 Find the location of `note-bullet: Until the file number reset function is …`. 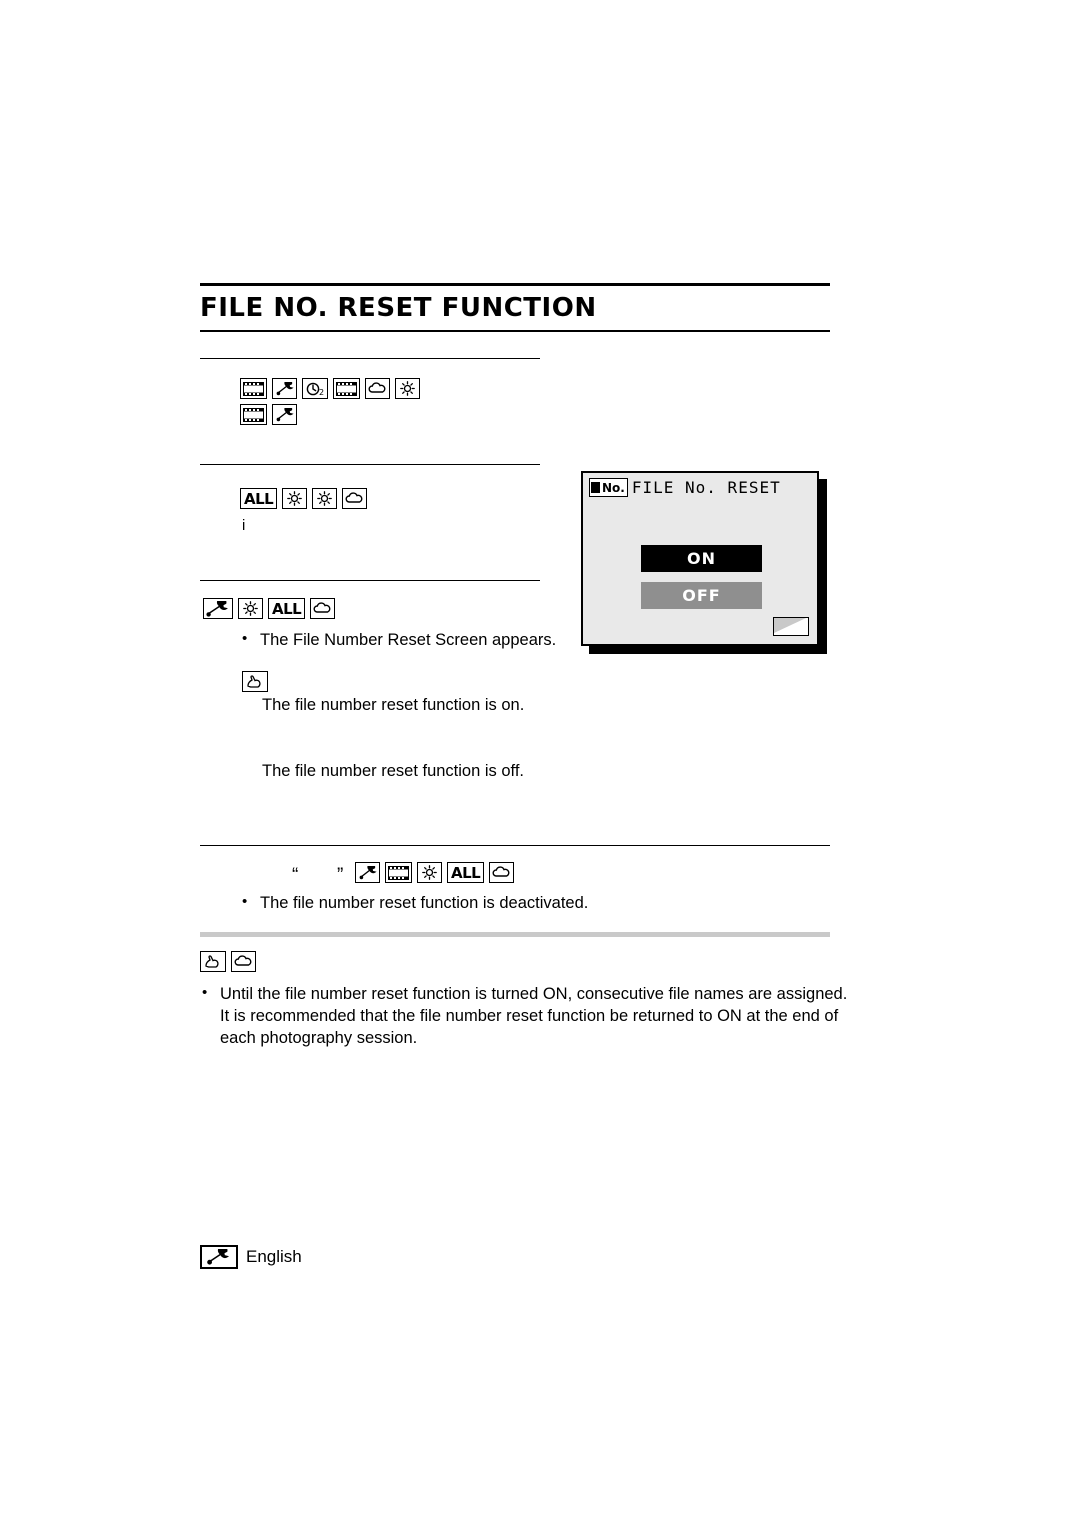

note-bullet: Until the file number reset function is … is located at coordinates (526, 1015).